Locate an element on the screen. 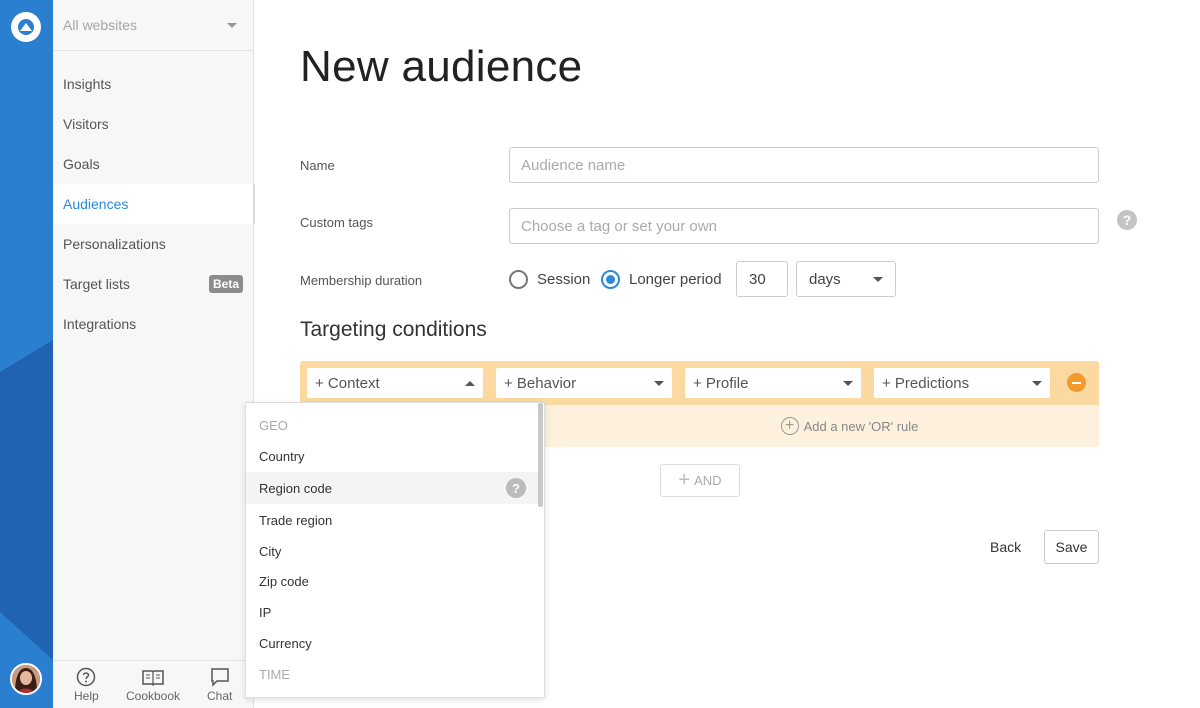 This screenshot has width=1200, height=708. custom-tags-input: Choose a tag or set your own is located at coordinates (804, 226).